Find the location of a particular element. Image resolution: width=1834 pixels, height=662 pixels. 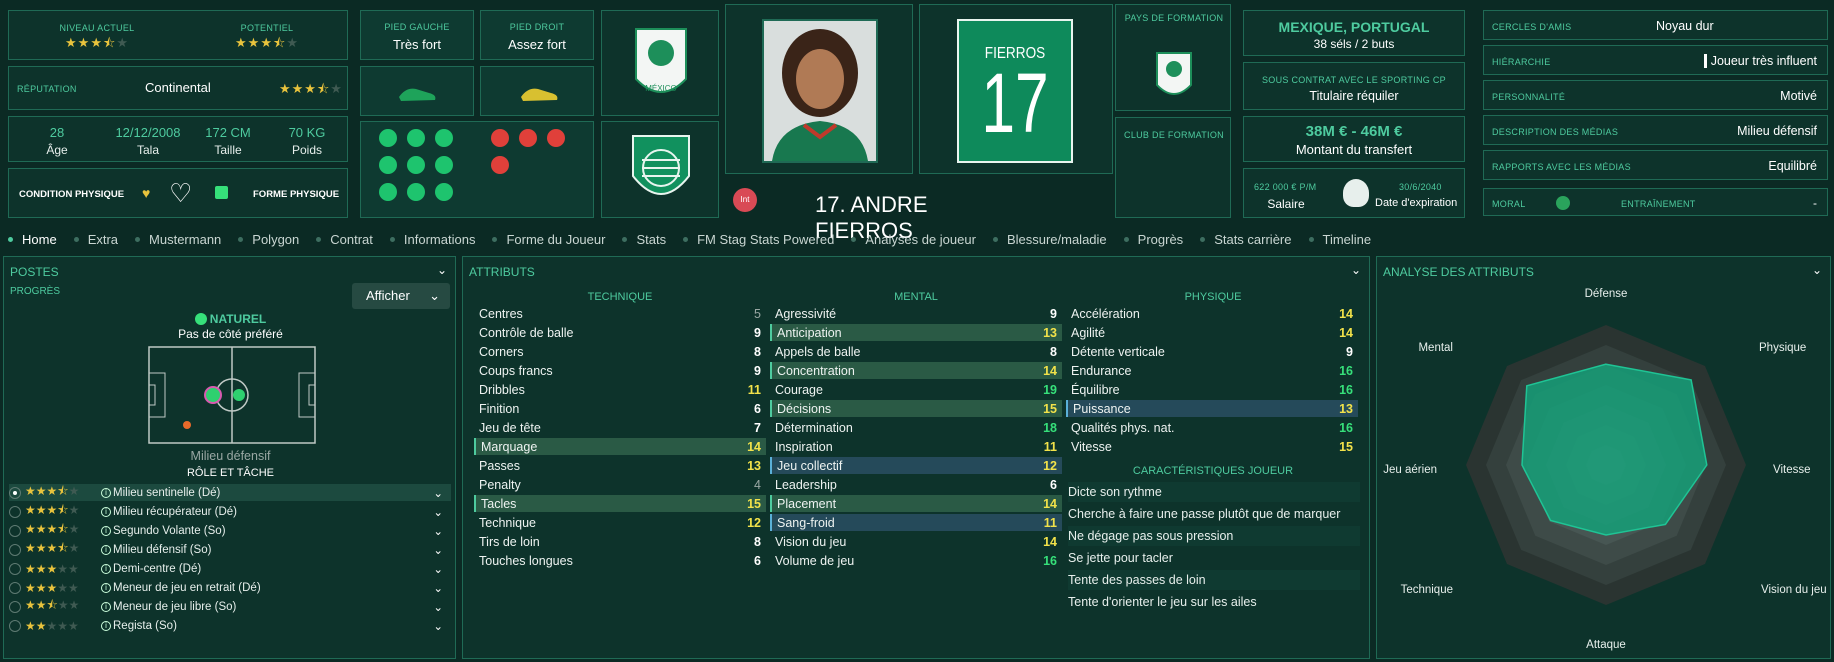

attribute-row: Jeu collectif 12 is located at coordinates (916, 465).